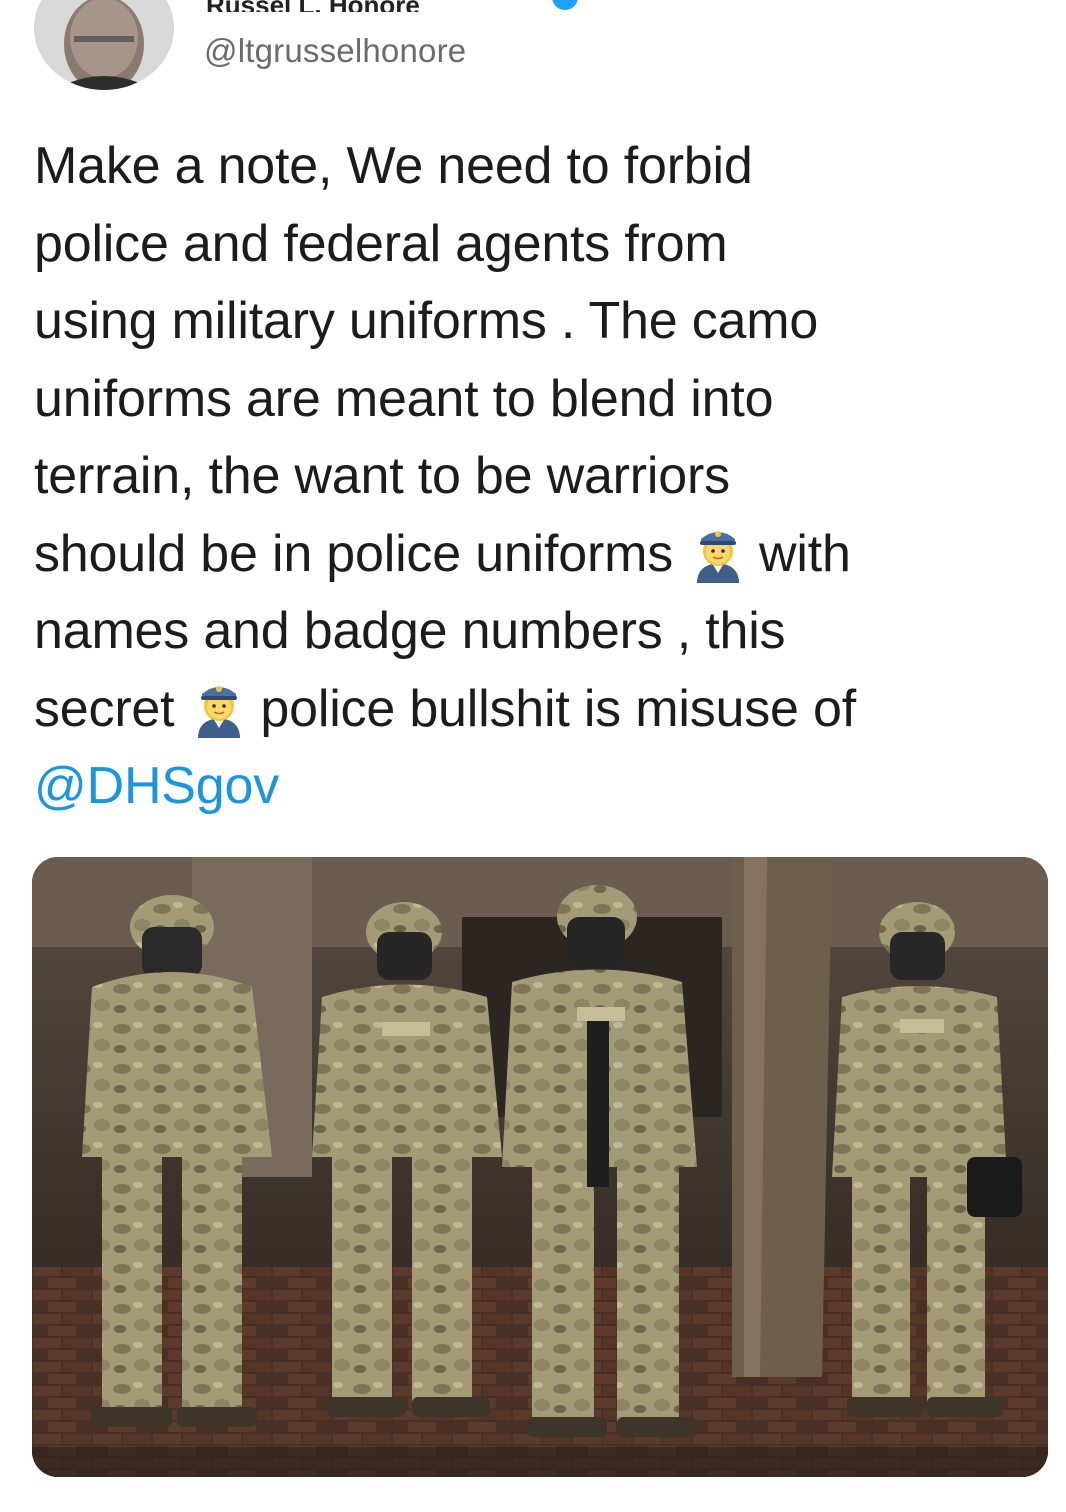 Image resolution: width=1066 pixels, height=1512 pixels. I want to click on tweet-line: terrain, the want to be warriors, so click(382, 476).